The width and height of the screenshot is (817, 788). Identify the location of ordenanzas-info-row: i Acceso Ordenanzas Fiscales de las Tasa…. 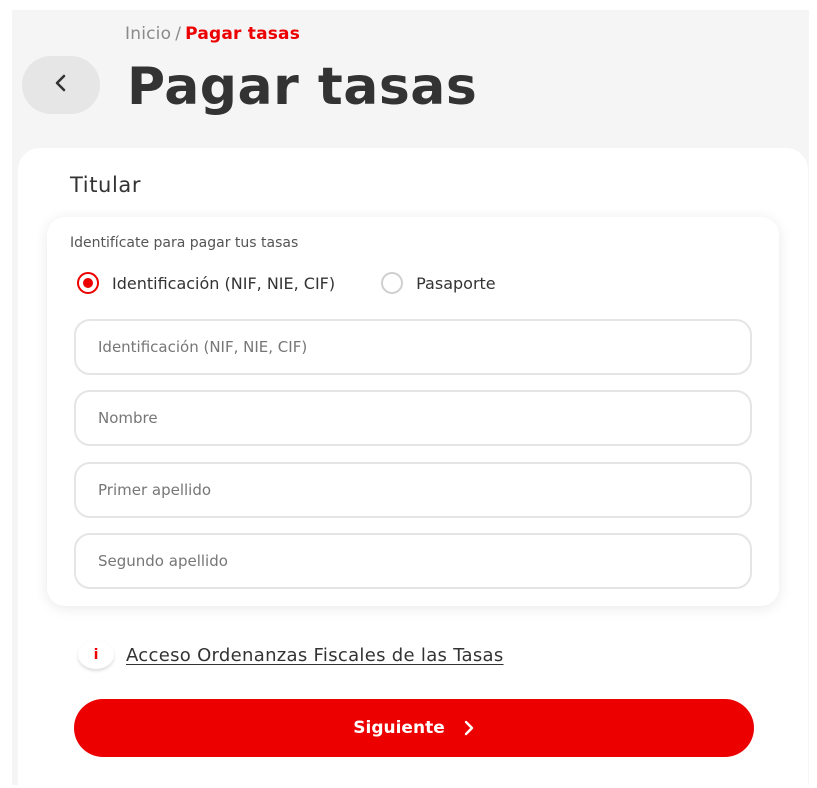
(291, 655).